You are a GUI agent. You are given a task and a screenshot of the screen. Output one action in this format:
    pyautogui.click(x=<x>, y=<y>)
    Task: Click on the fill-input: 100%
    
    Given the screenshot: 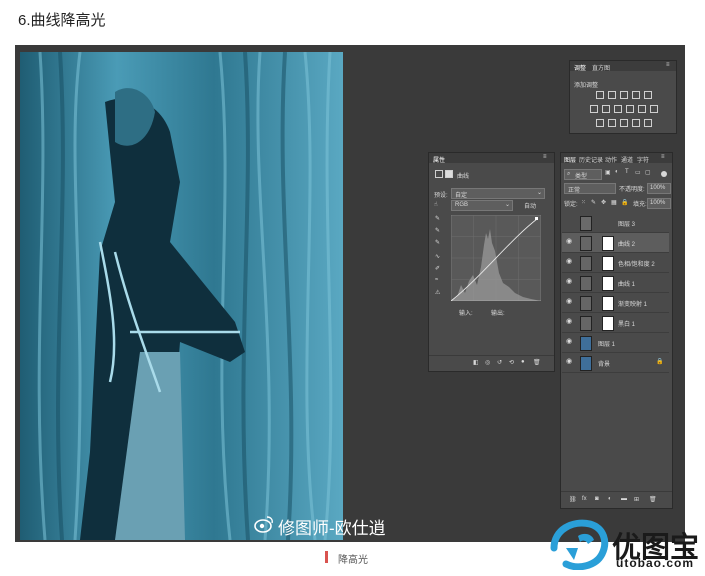 What is the action you would take?
    pyautogui.click(x=659, y=203)
    